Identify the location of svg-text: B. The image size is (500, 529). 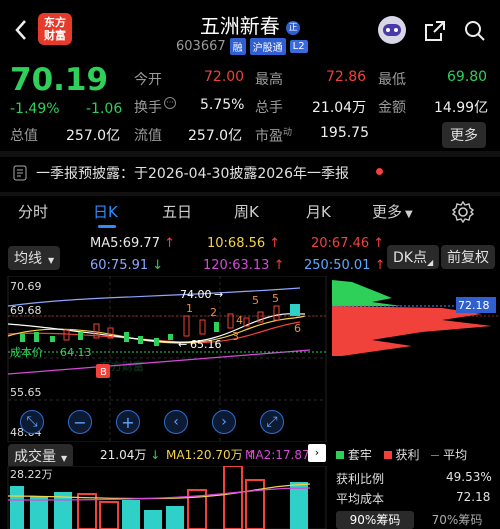
(103, 372).